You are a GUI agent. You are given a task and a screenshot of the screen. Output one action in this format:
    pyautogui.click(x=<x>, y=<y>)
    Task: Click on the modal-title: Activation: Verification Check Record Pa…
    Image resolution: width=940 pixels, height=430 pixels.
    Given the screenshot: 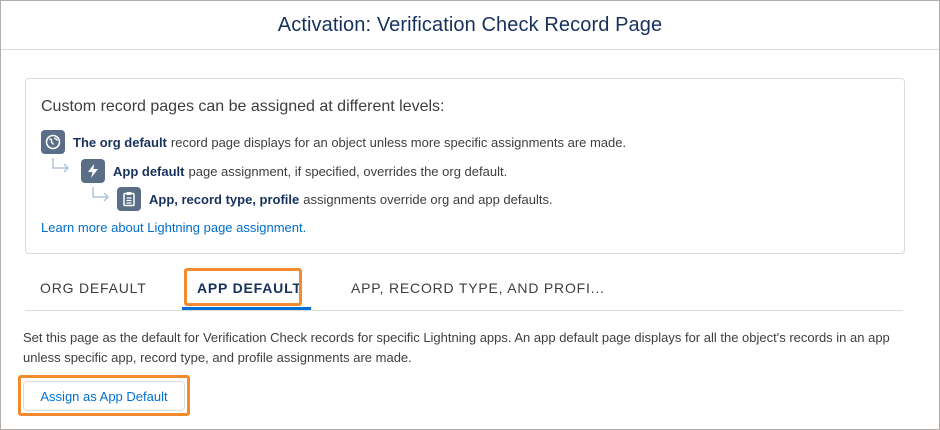 What is the action you would take?
    pyautogui.click(x=470, y=24)
    